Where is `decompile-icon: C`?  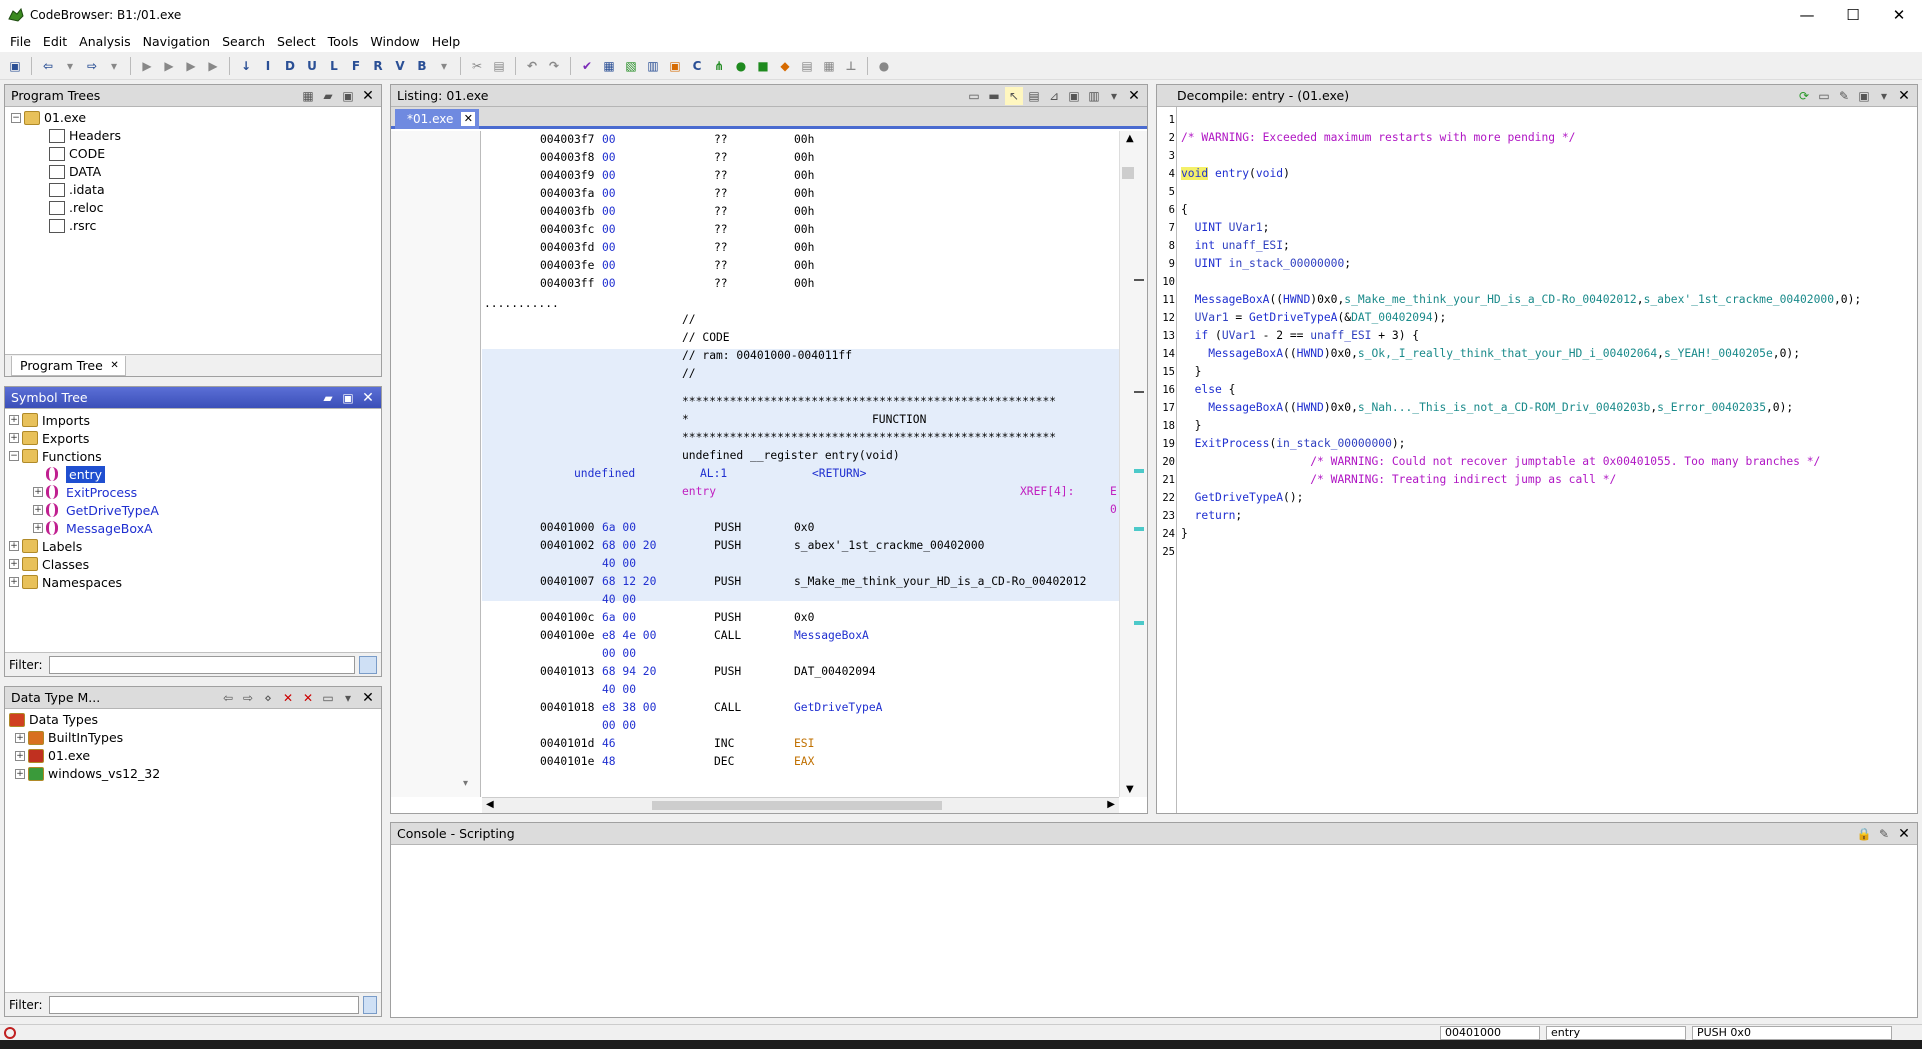
decompile-icon: C is located at coordinates (697, 66).